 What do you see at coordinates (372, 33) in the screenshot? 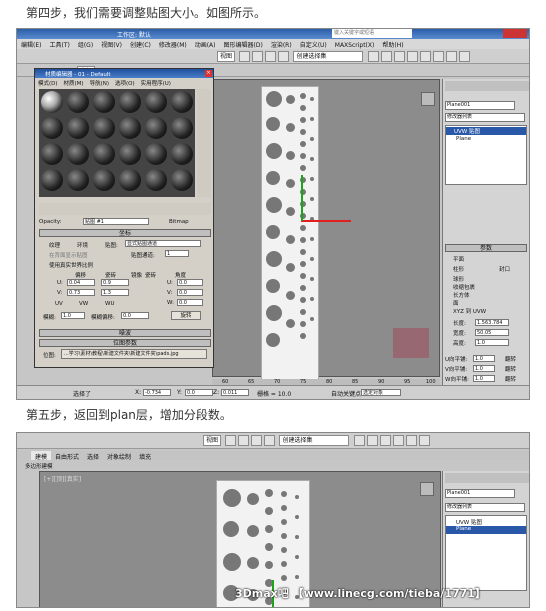
I see `search-input: 键入关键字或短语` at bounding box center [372, 33].